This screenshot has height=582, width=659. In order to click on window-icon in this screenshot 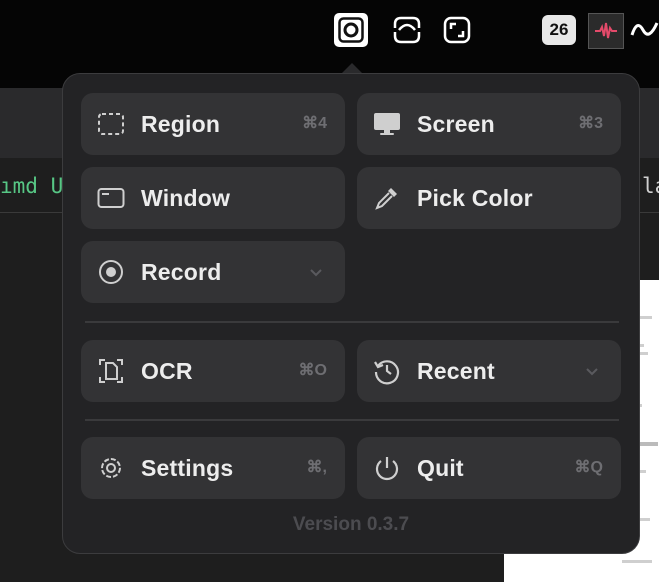, I will do `click(111, 198)`.